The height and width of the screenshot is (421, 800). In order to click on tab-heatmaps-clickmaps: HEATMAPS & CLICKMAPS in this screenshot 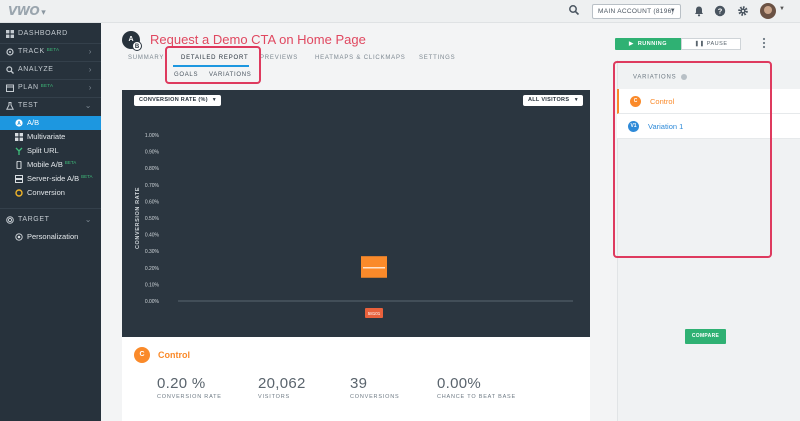, I will do `click(360, 58)`.